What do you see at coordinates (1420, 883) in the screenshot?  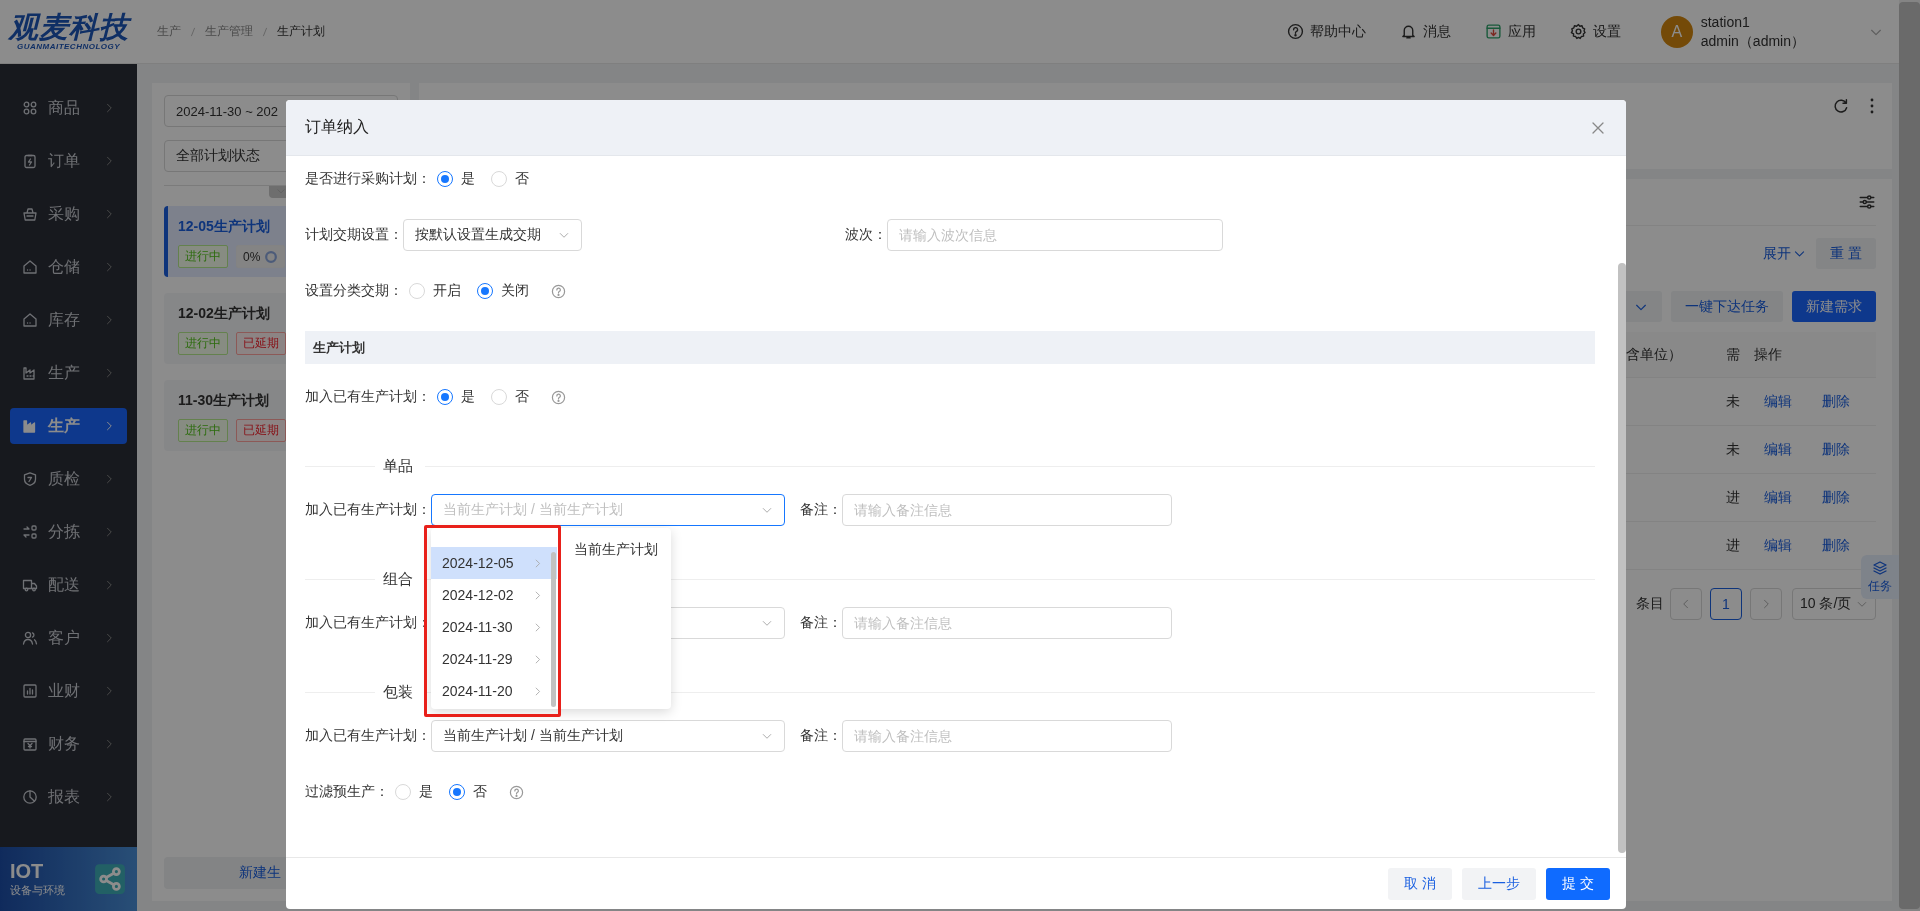 I see `footer-button: 取 消` at bounding box center [1420, 883].